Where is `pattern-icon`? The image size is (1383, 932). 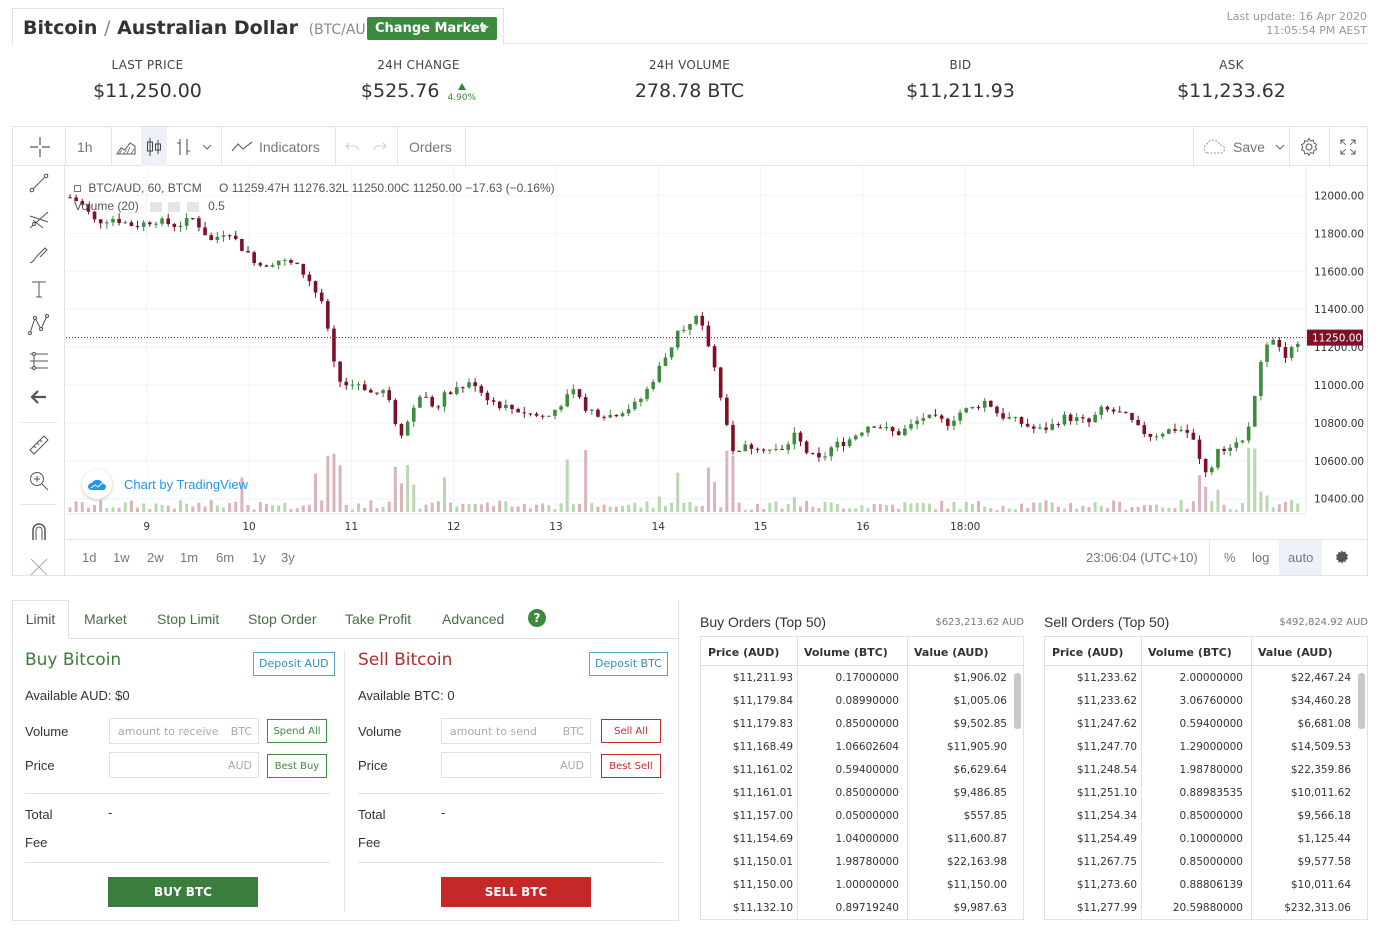
pattern-icon is located at coordinates (39, 325).